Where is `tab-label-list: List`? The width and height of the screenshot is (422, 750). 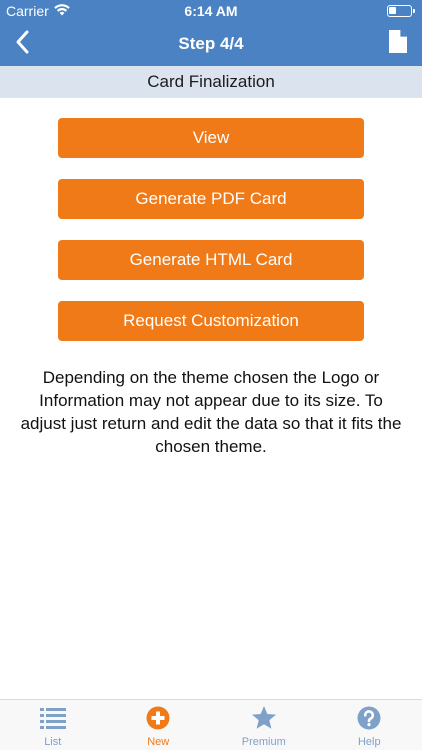
tab-label-list: List is located at coordinates (53, 742).